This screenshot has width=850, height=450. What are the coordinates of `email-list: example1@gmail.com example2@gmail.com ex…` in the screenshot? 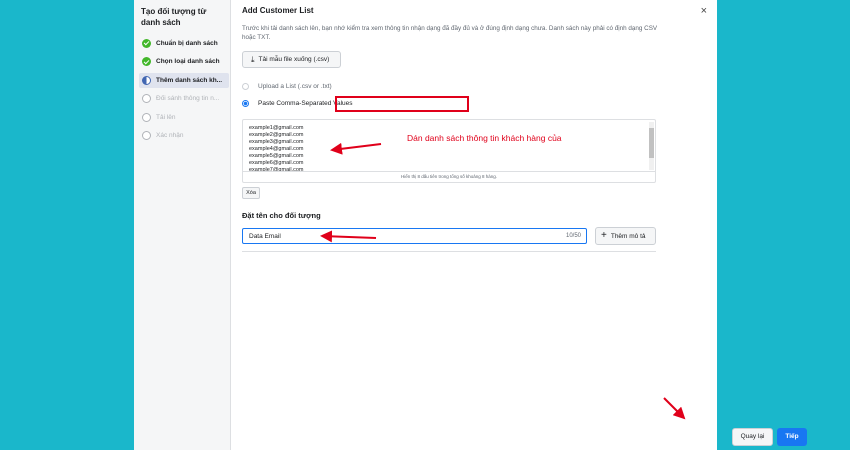 It's located at (449, 147).